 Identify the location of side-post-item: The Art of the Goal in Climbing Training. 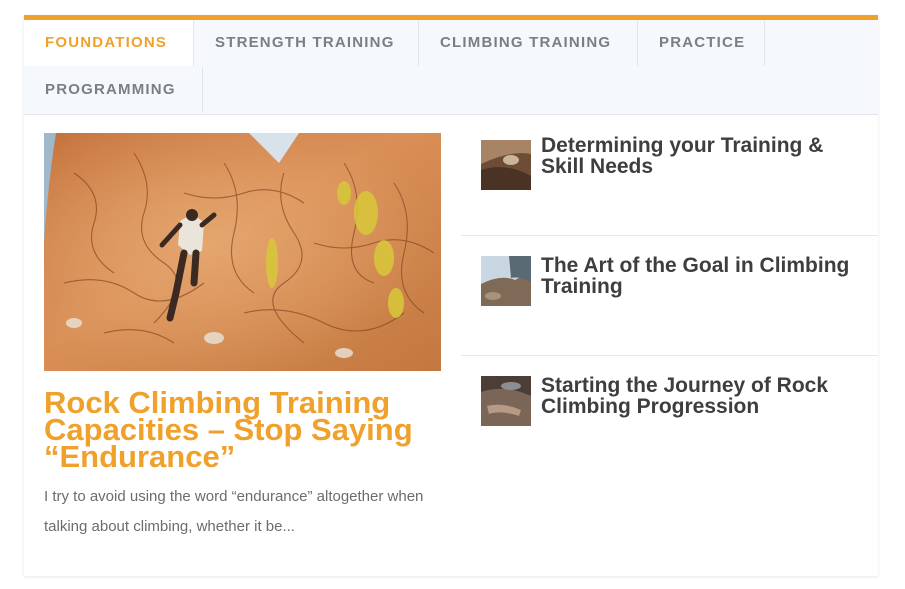
(669, 295).